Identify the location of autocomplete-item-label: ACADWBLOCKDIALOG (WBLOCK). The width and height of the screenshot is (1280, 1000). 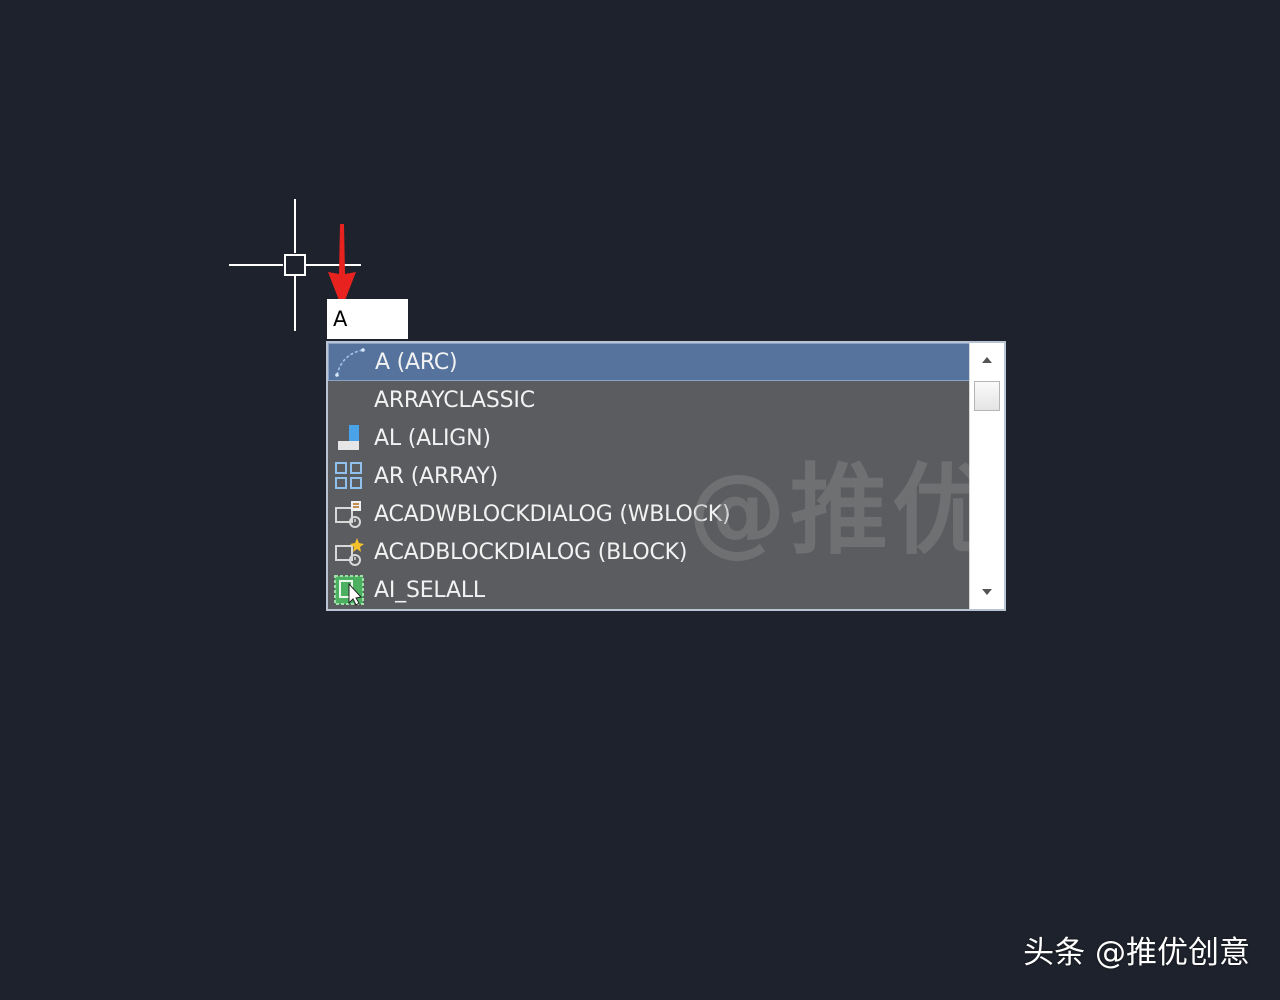
(552, 514).